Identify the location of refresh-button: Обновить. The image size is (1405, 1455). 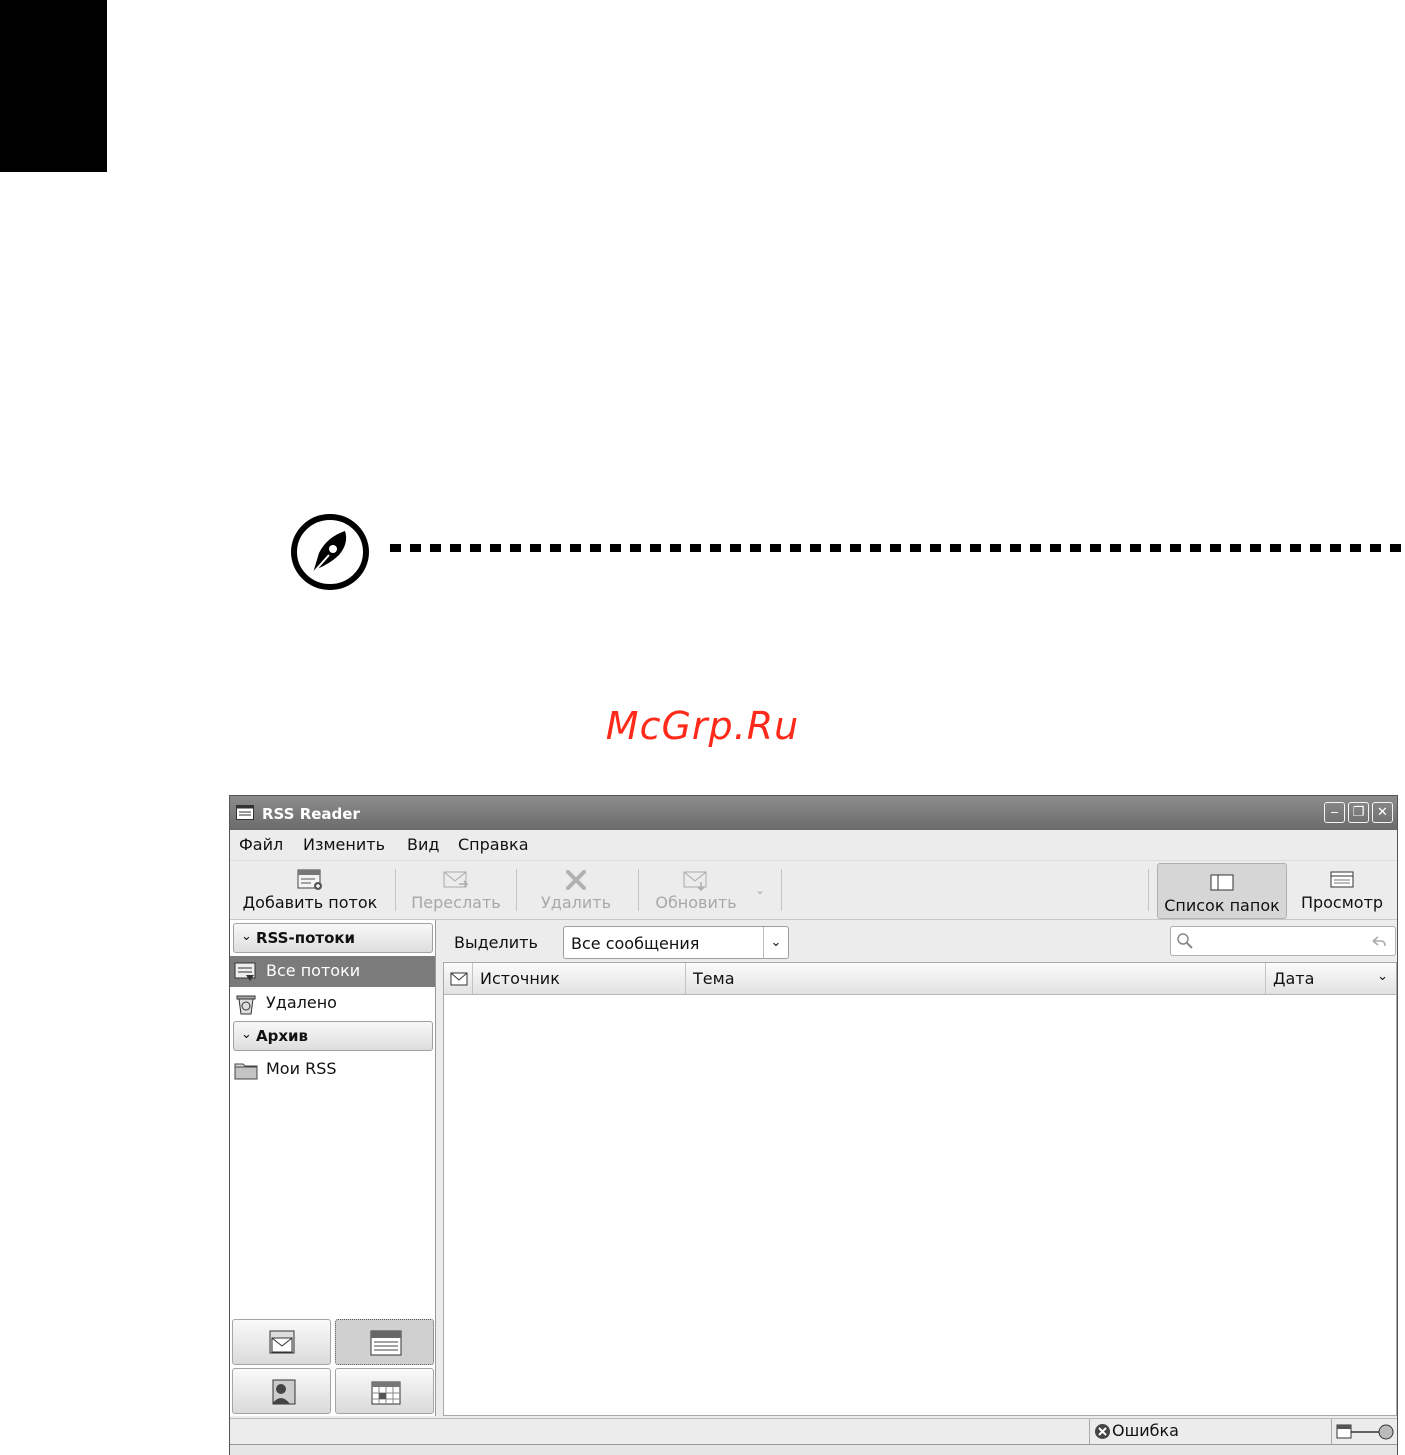
(696, 890).